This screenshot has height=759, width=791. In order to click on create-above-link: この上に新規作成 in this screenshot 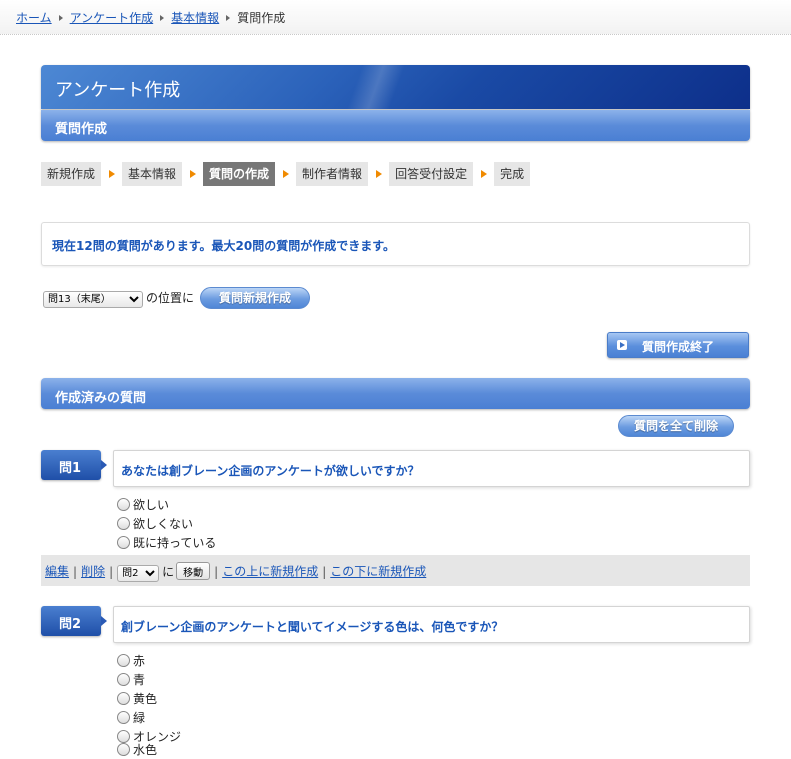, I will do `click(270, 572)`.